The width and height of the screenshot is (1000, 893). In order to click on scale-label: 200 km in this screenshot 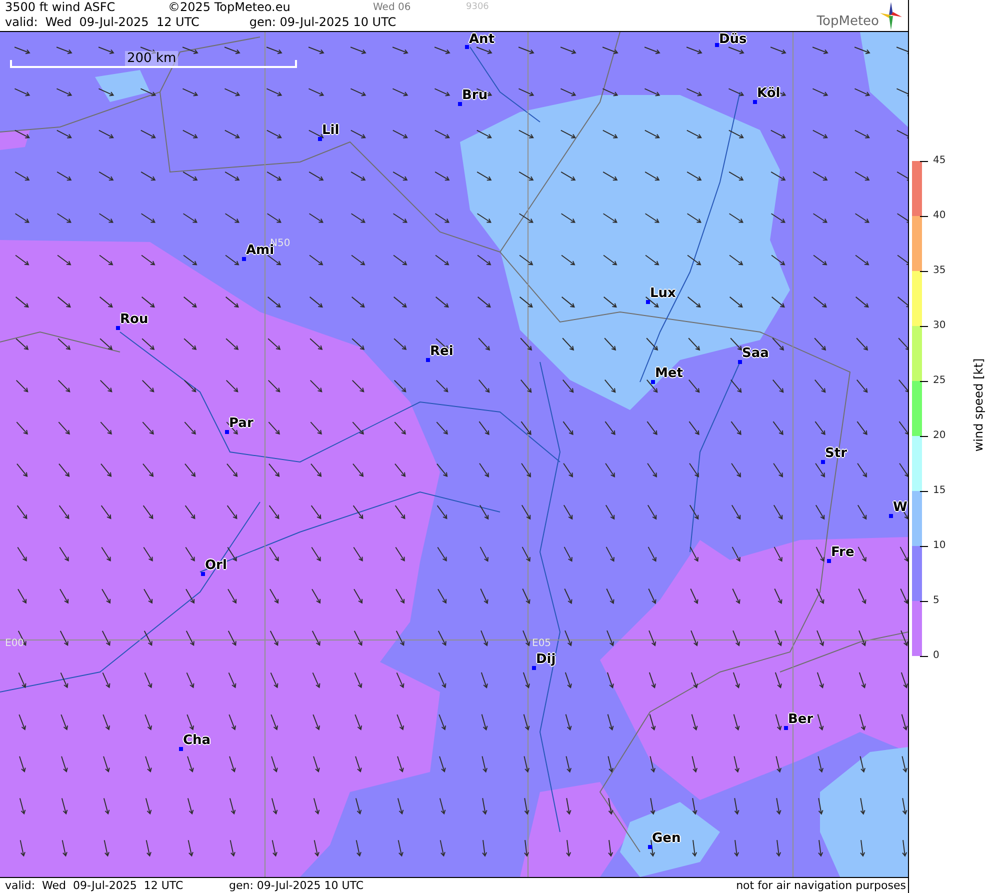, I will do `click(151, 58)`.